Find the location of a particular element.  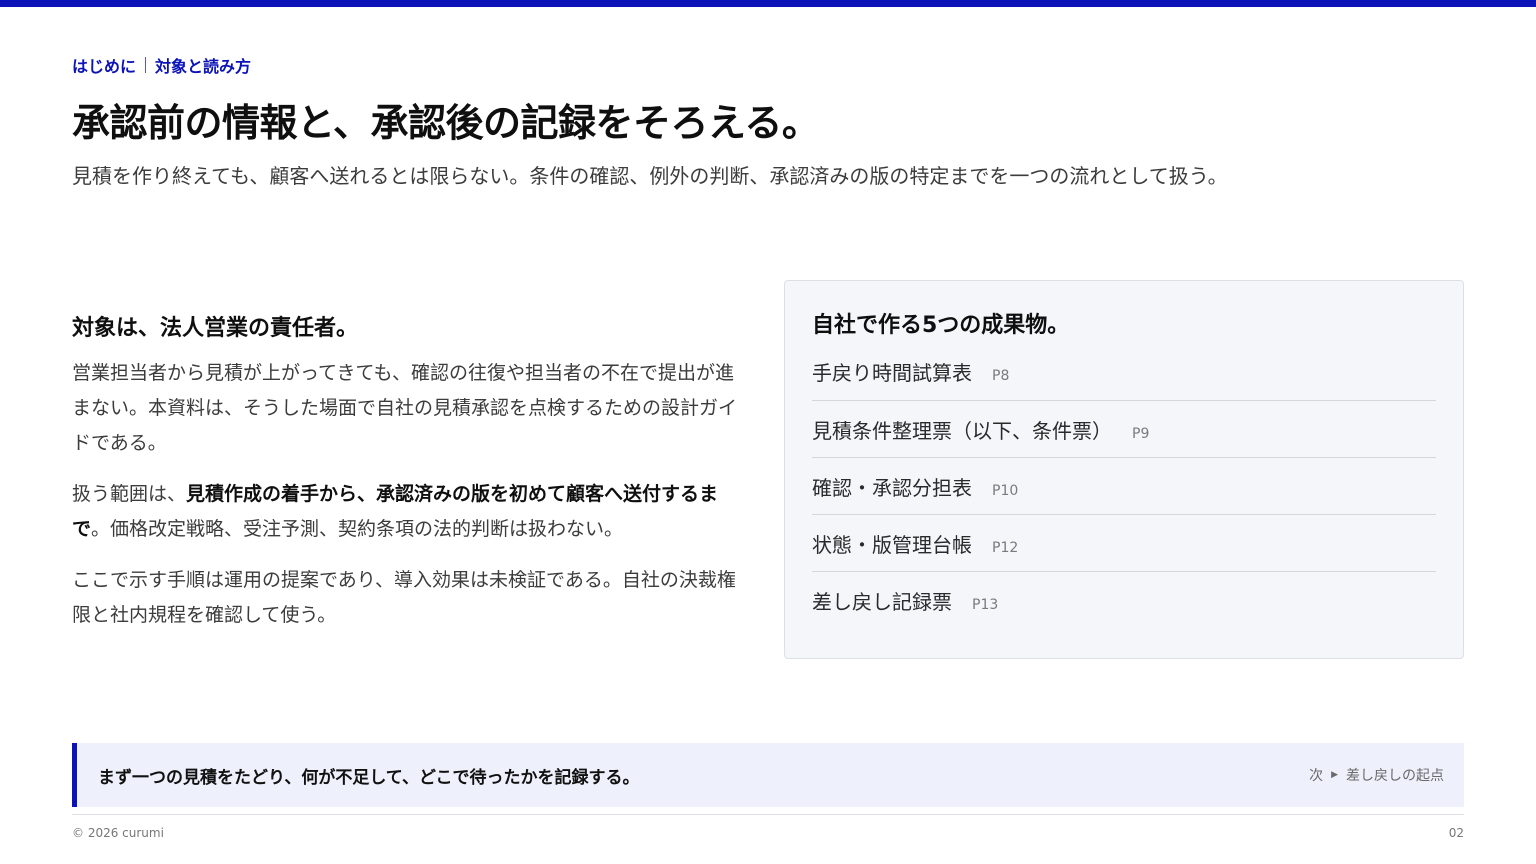

deliverable-name: 手戻り時間試算表 is located at coordinates (892, 373).